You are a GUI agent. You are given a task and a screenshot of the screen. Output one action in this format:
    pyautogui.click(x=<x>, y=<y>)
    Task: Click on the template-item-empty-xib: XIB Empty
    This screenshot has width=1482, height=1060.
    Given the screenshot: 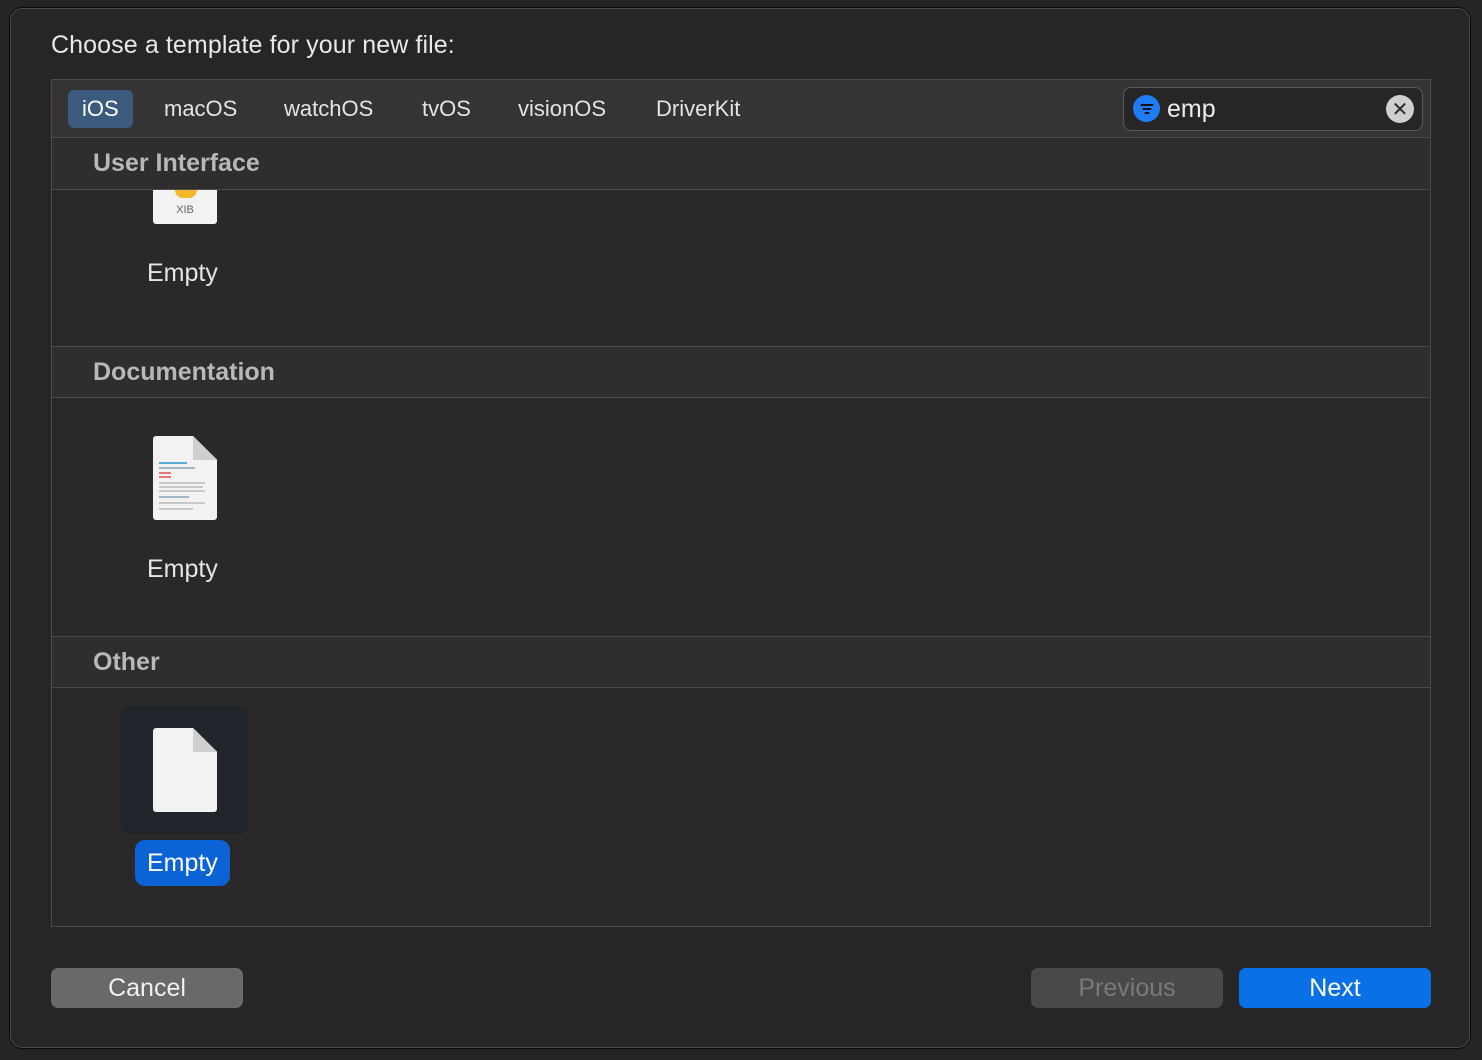 What is the action you would take?
    pyautogui.click(x=185, y=265)
    